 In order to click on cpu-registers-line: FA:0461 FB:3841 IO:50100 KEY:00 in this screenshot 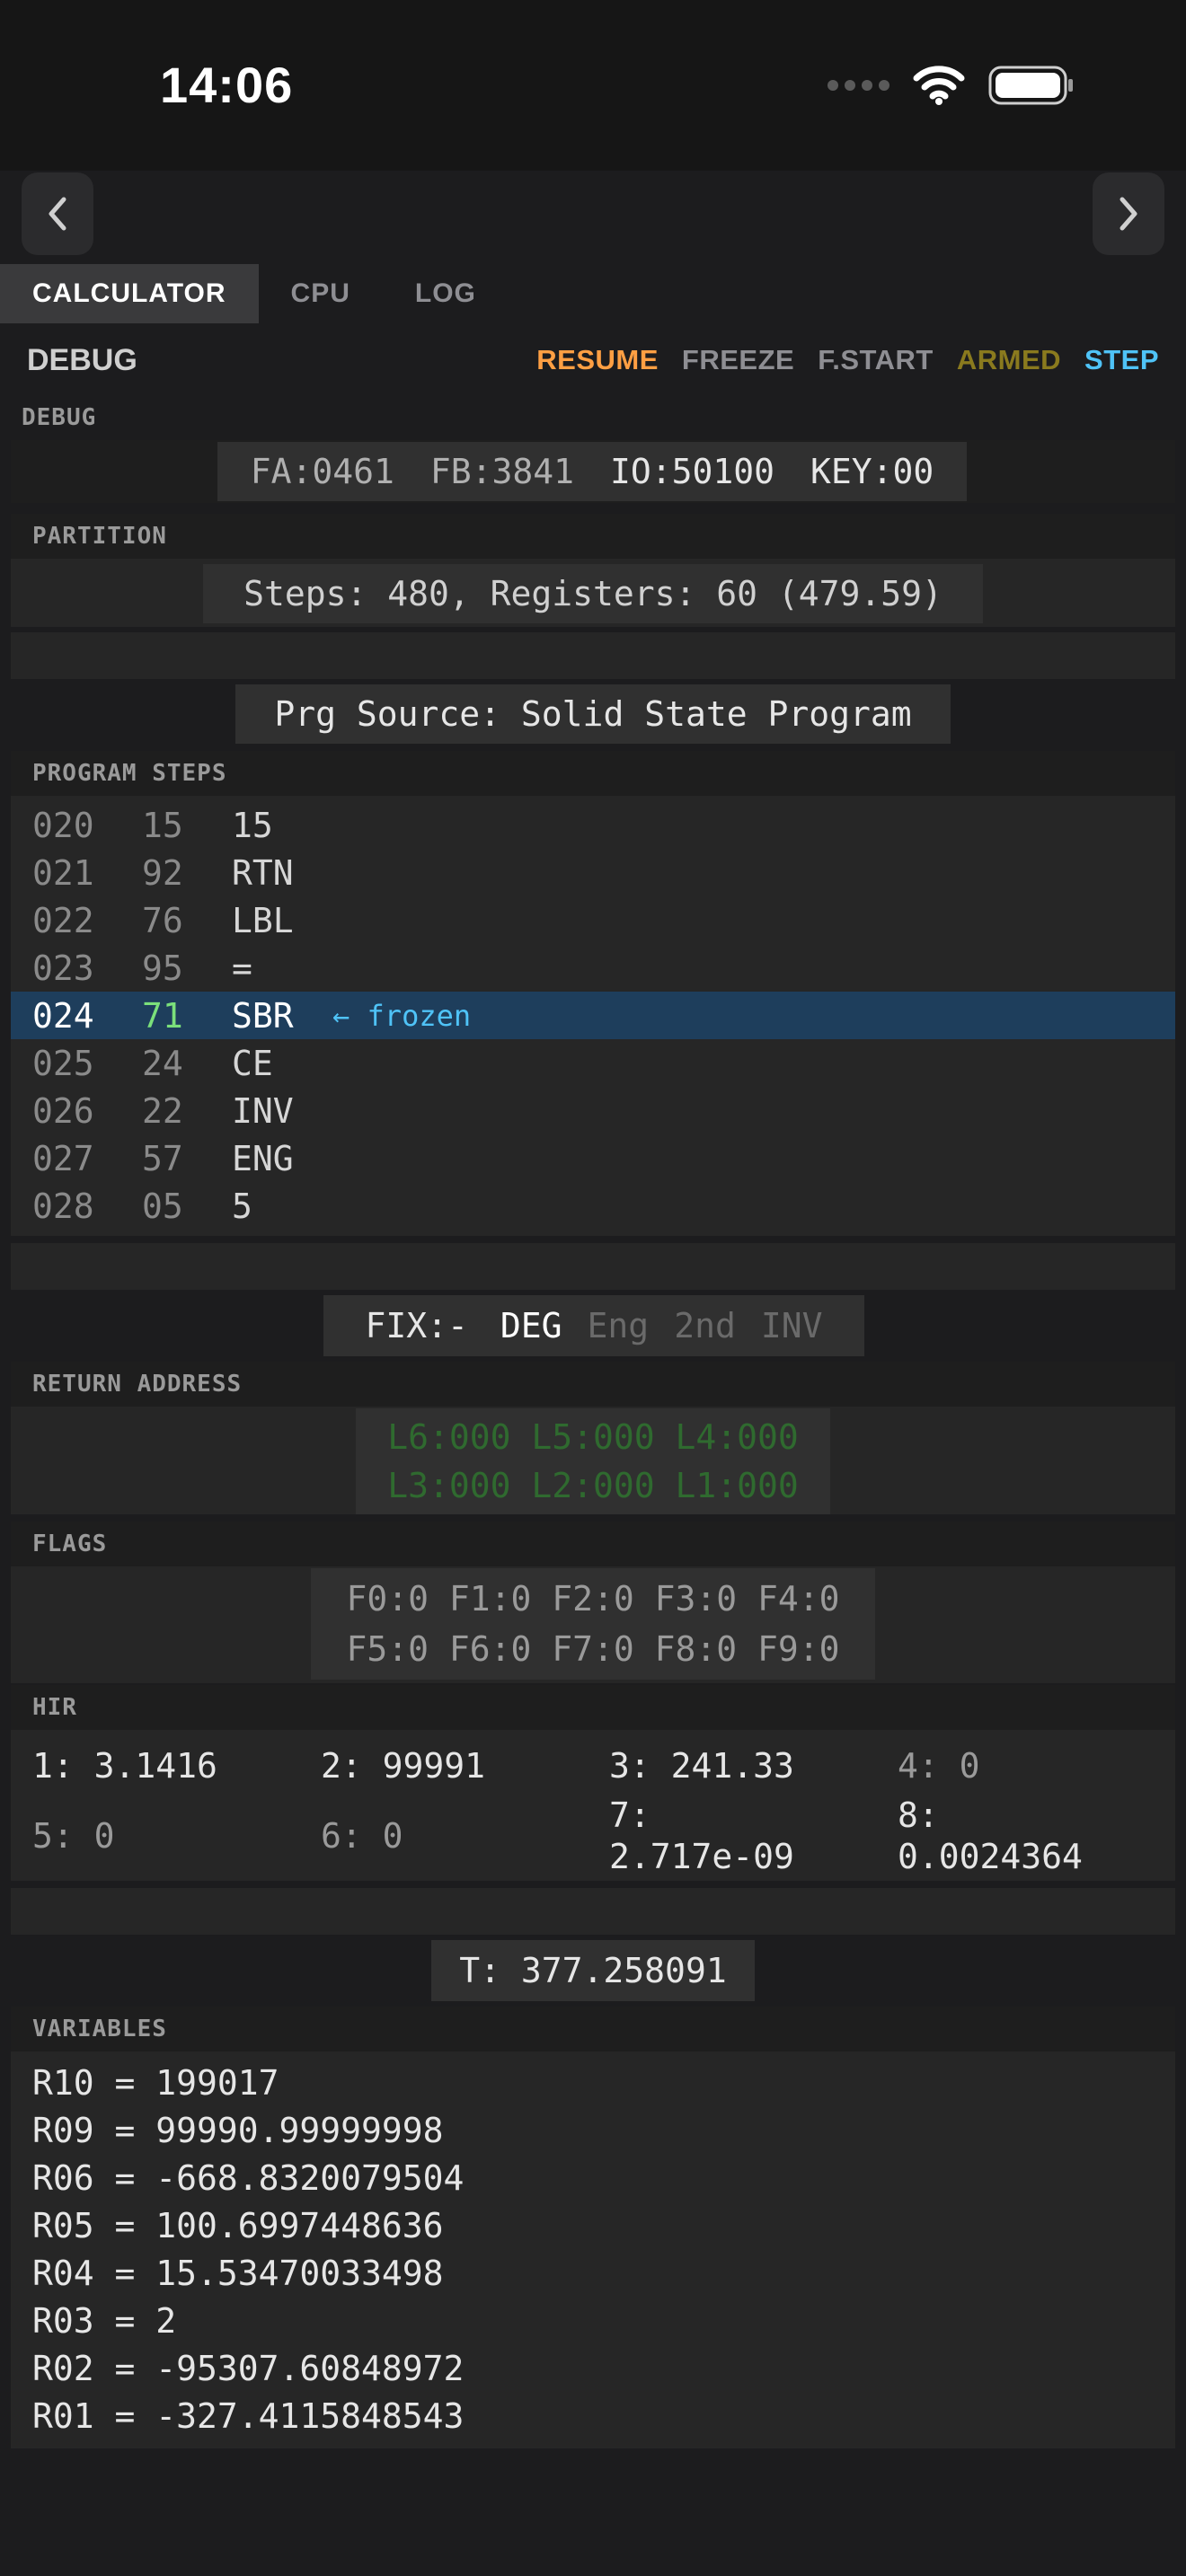, I will do `click(592, 471)`.